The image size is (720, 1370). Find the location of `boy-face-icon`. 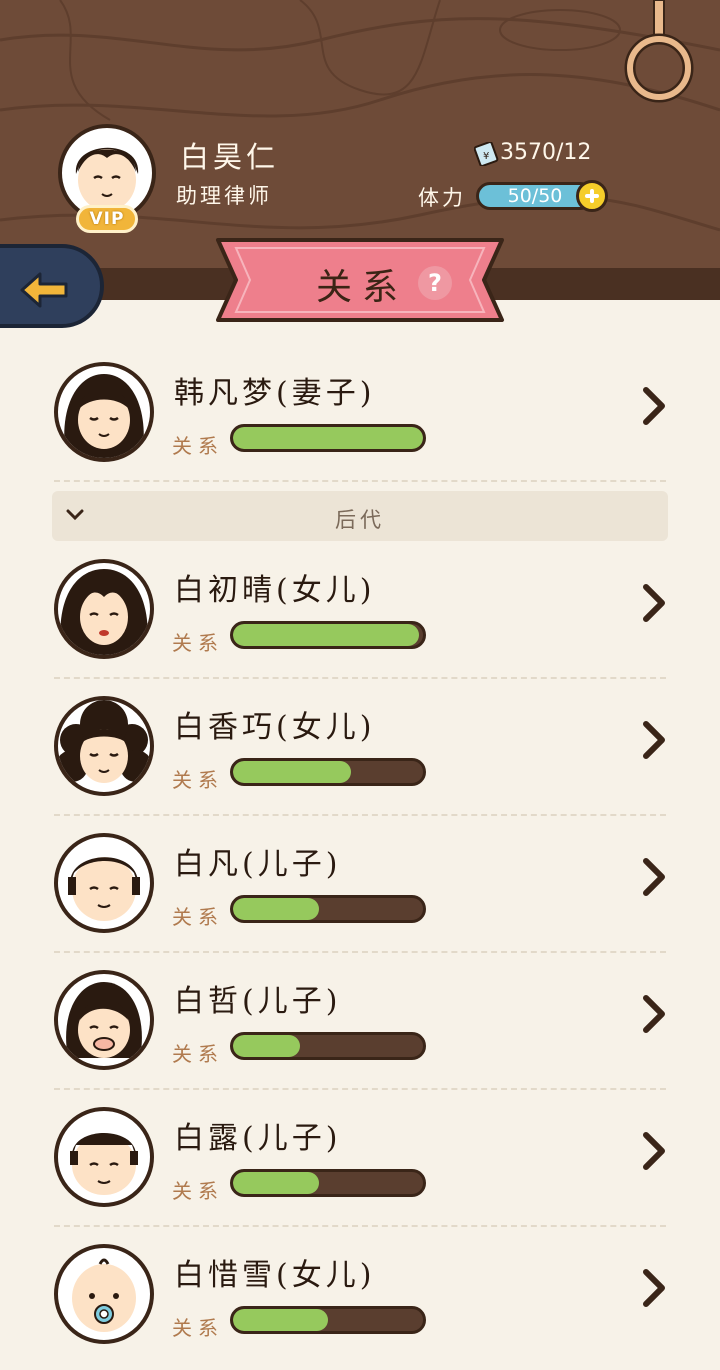

boy-face-icon is located at coordinates (104, 889).